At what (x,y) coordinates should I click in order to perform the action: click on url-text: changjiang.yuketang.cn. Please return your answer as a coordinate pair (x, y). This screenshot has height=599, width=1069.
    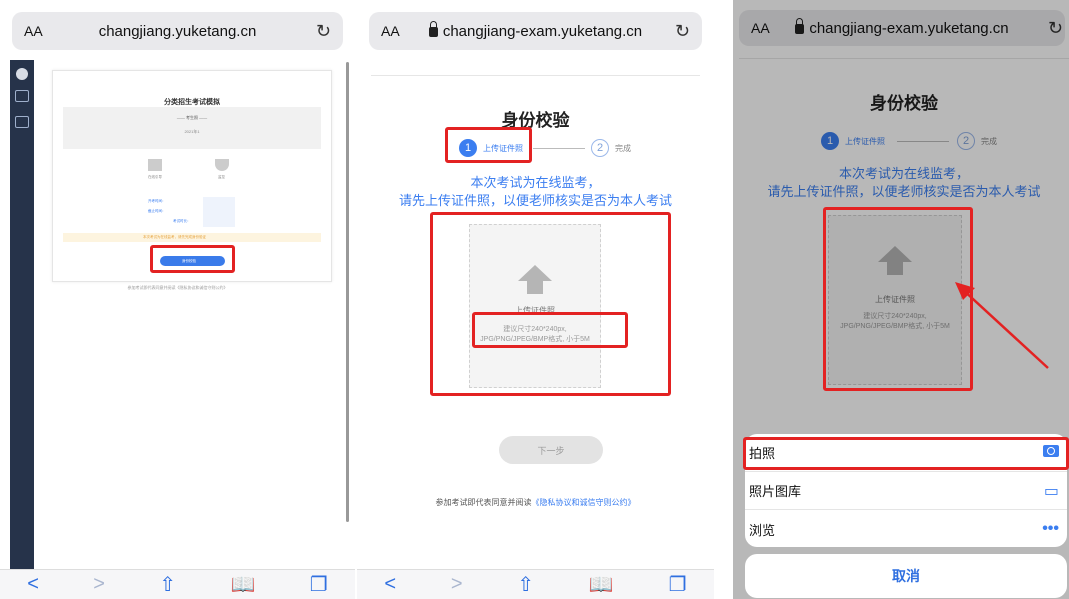
    Looking at the image, I should click on (177, 31).